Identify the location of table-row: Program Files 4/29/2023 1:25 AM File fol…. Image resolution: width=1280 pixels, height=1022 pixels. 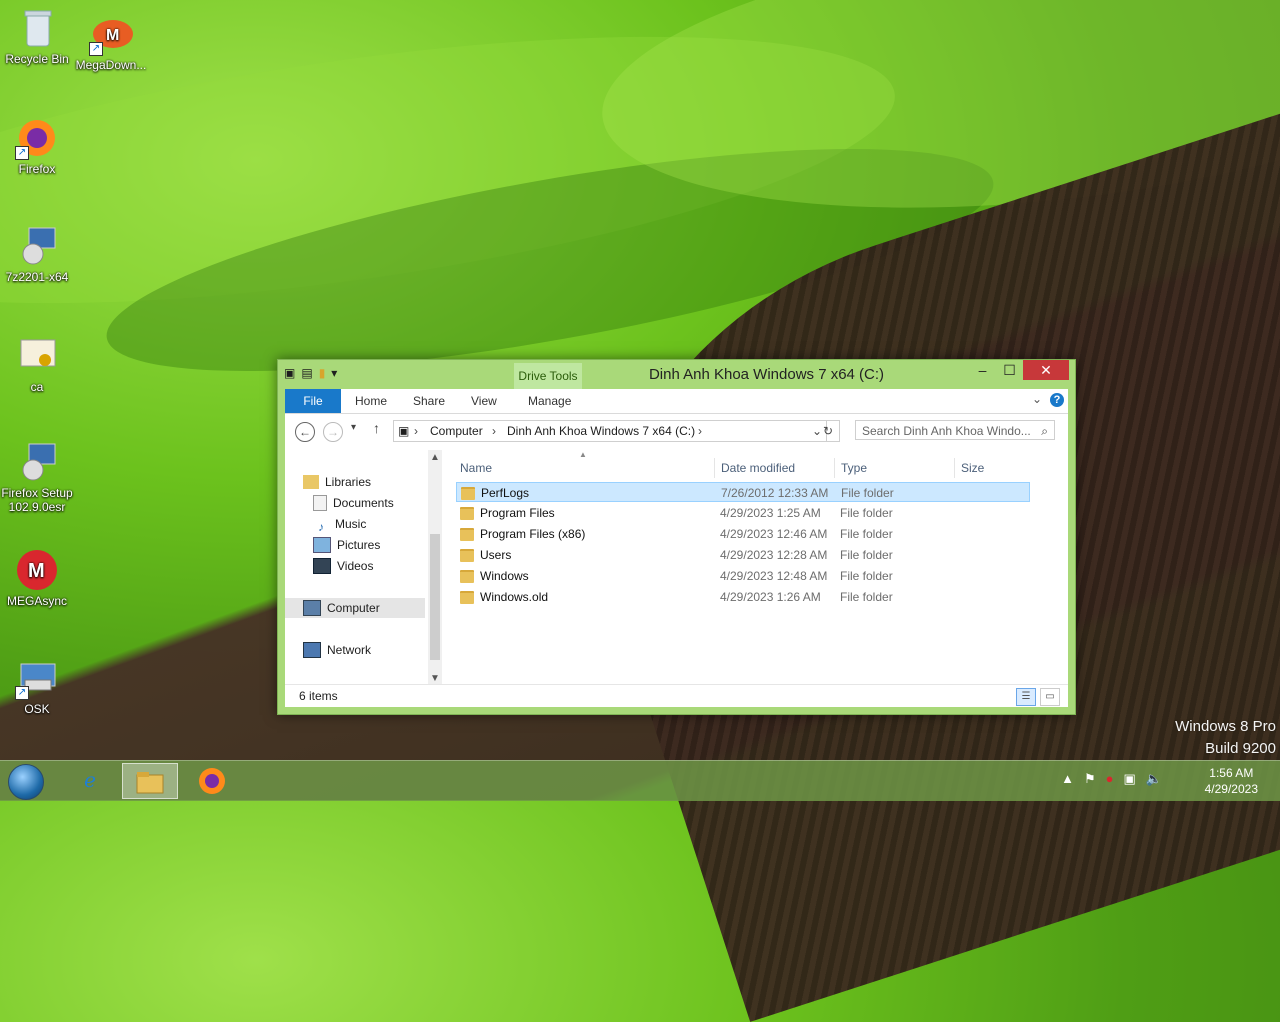
(743, 513).